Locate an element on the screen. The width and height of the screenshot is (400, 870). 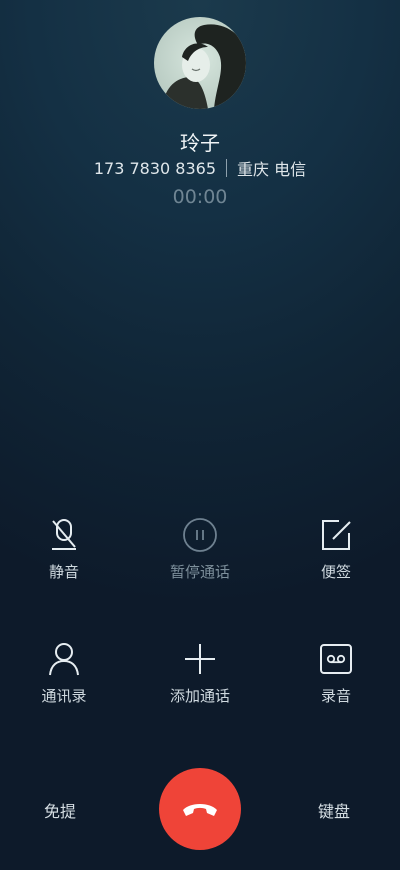
end-call-button is located at coordinates (200, 809).